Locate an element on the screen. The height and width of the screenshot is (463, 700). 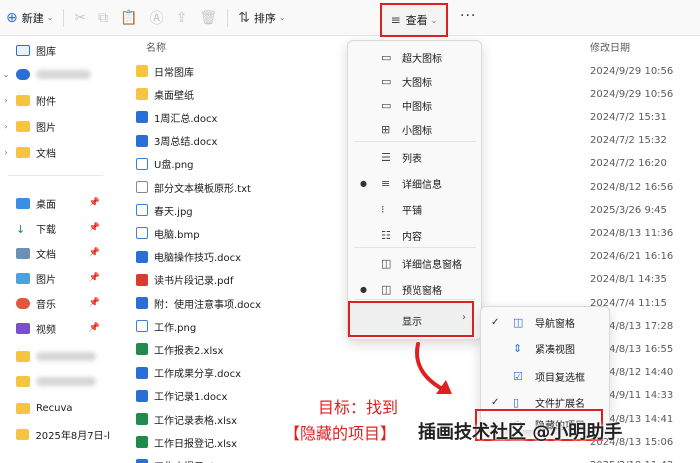
menu-item-view-option: ◫ 详细信息窗格 is located at coordinates (415, 263).